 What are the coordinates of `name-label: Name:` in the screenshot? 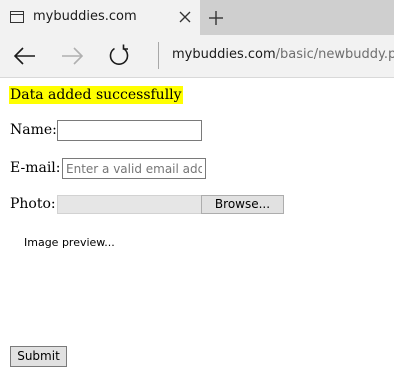 It's located at (33, 130).